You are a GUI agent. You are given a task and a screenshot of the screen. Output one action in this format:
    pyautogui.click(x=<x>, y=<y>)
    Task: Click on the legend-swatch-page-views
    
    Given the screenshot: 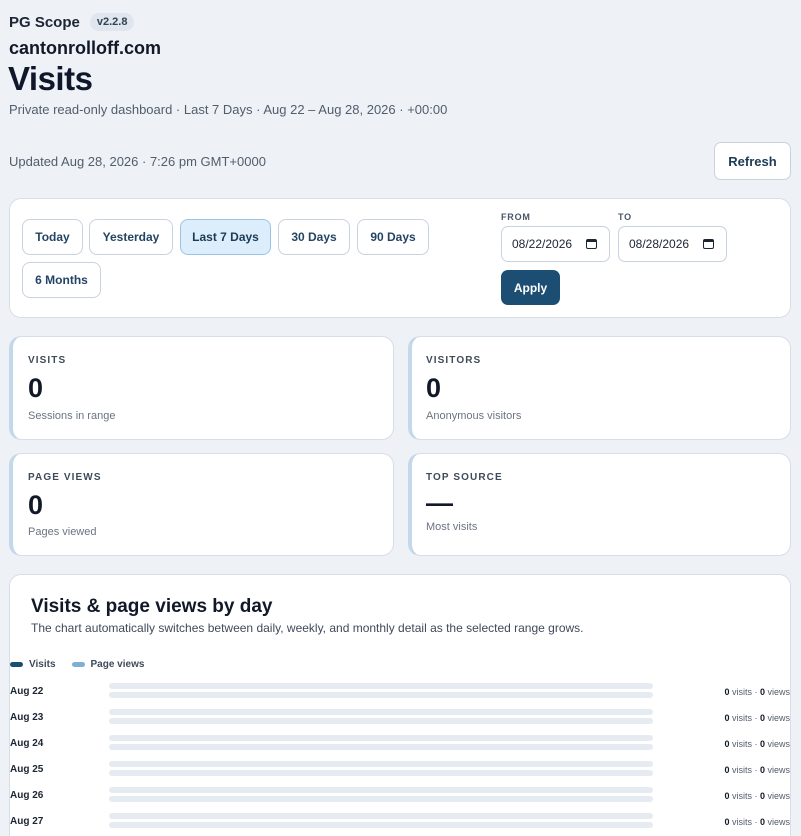 What is the action you would take?
    pyautogui.click(x=78, y=664)
    